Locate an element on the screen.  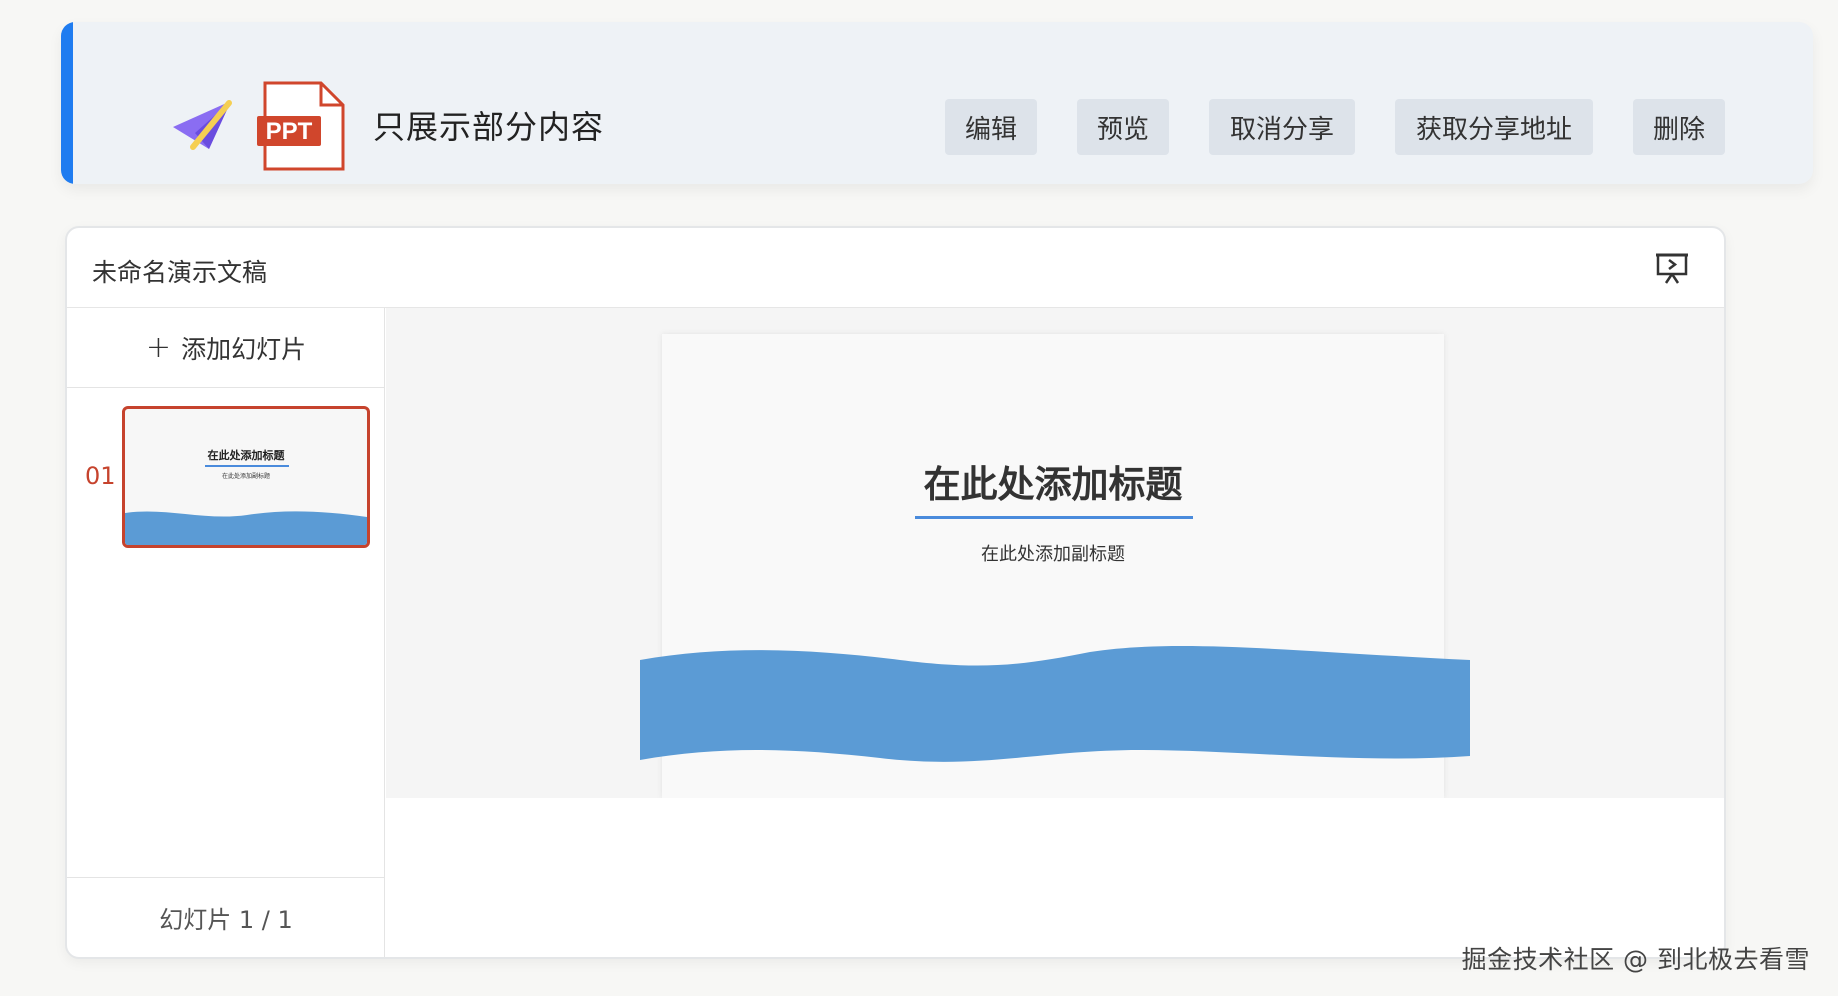
slide-subtitle: 在此处添加副标题 is located at coordinates (1053, 553).